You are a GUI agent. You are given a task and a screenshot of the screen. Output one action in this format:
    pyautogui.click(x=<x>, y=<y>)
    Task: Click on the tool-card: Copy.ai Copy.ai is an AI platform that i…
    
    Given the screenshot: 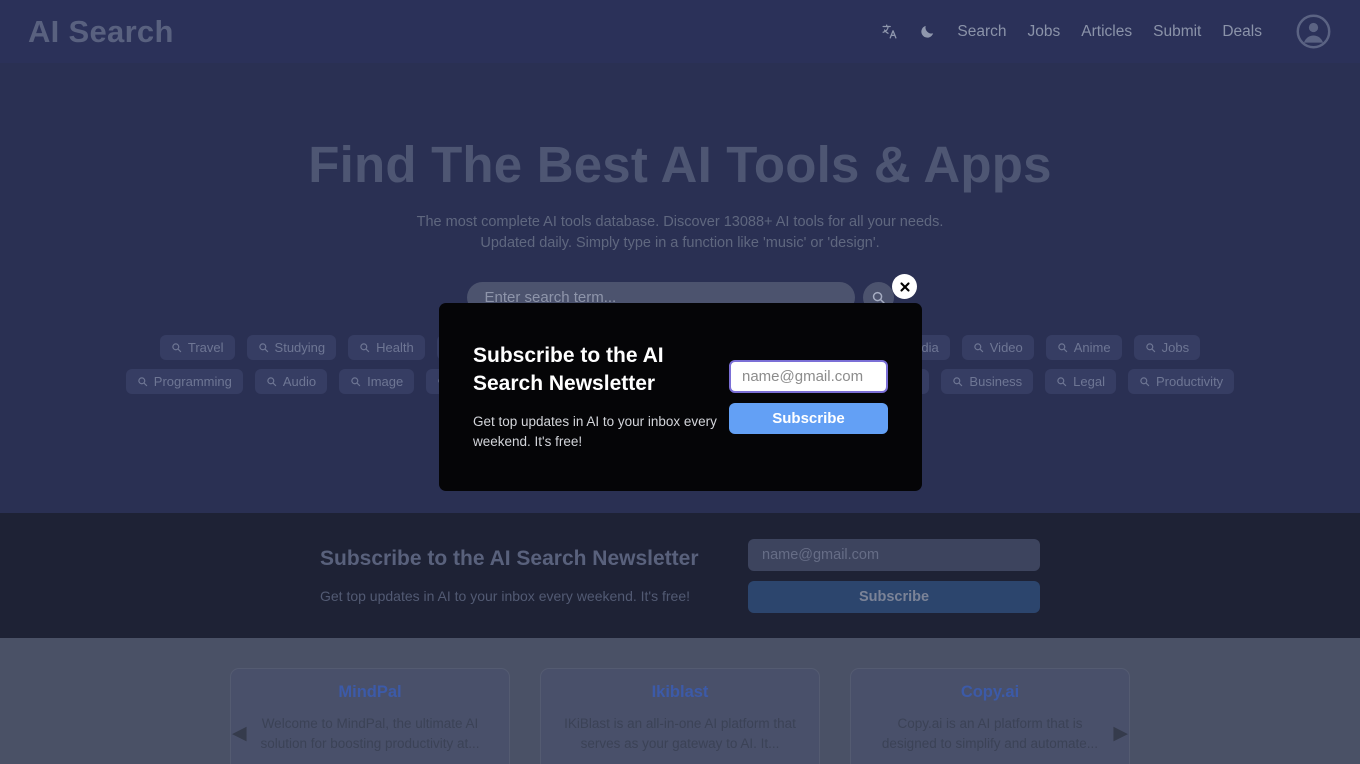 What is the action you would take?
    pyautogui.click(x=990, y=716)
    